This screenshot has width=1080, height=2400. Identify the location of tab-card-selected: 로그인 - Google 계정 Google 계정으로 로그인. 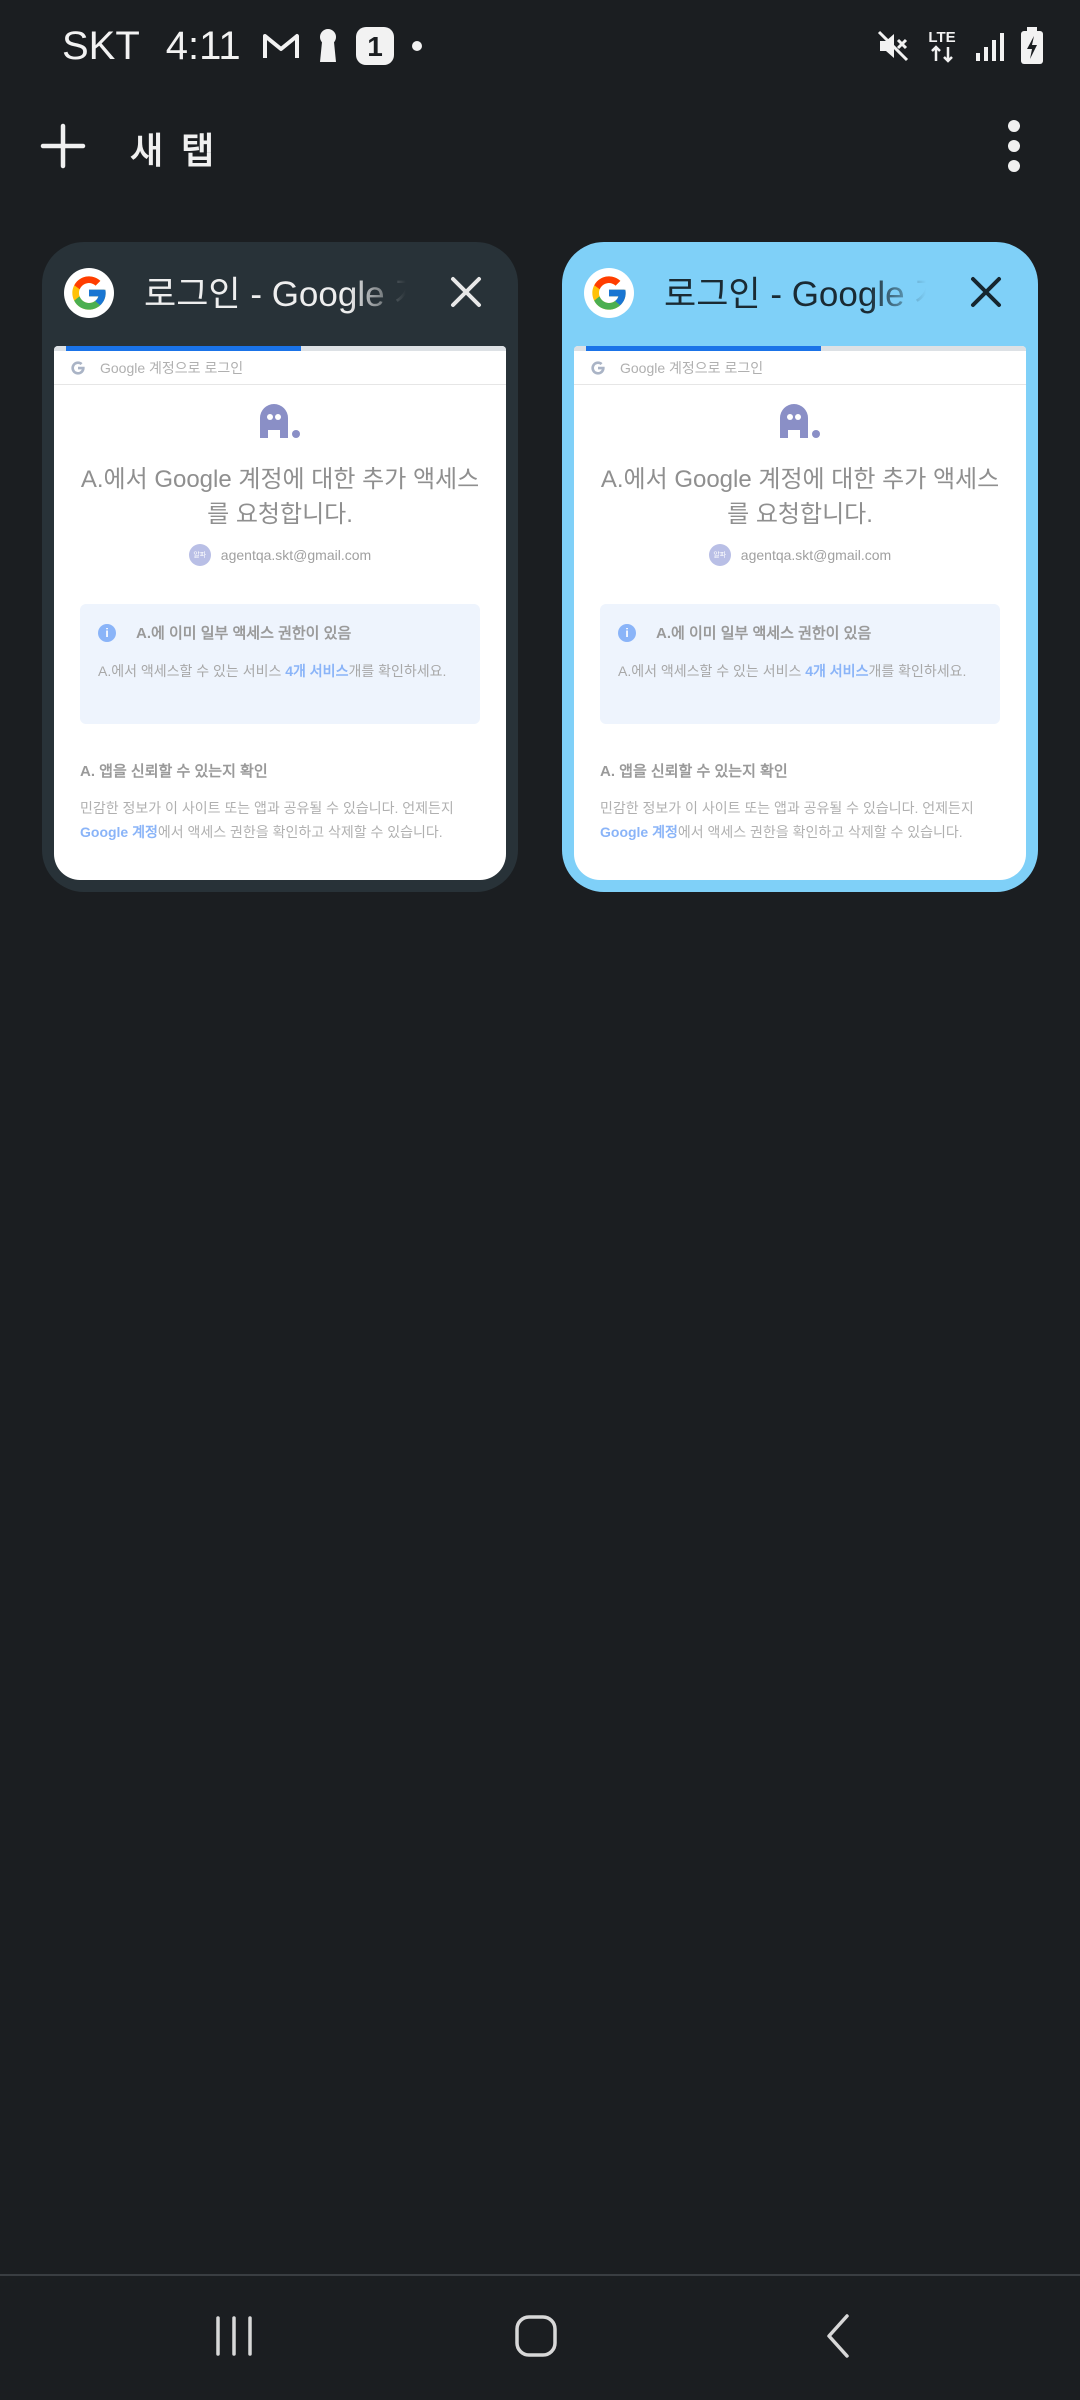
(800, 567).